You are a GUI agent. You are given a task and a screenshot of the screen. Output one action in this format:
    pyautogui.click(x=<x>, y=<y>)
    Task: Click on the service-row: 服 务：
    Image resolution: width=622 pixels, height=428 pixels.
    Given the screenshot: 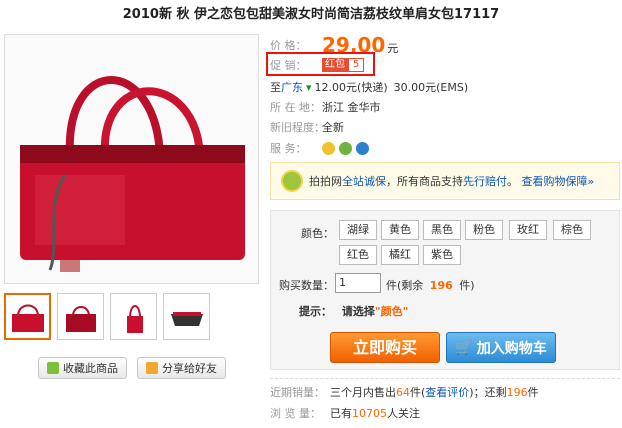 What is the action you would take?
    pyautogui.click(x=321, y=148)
    